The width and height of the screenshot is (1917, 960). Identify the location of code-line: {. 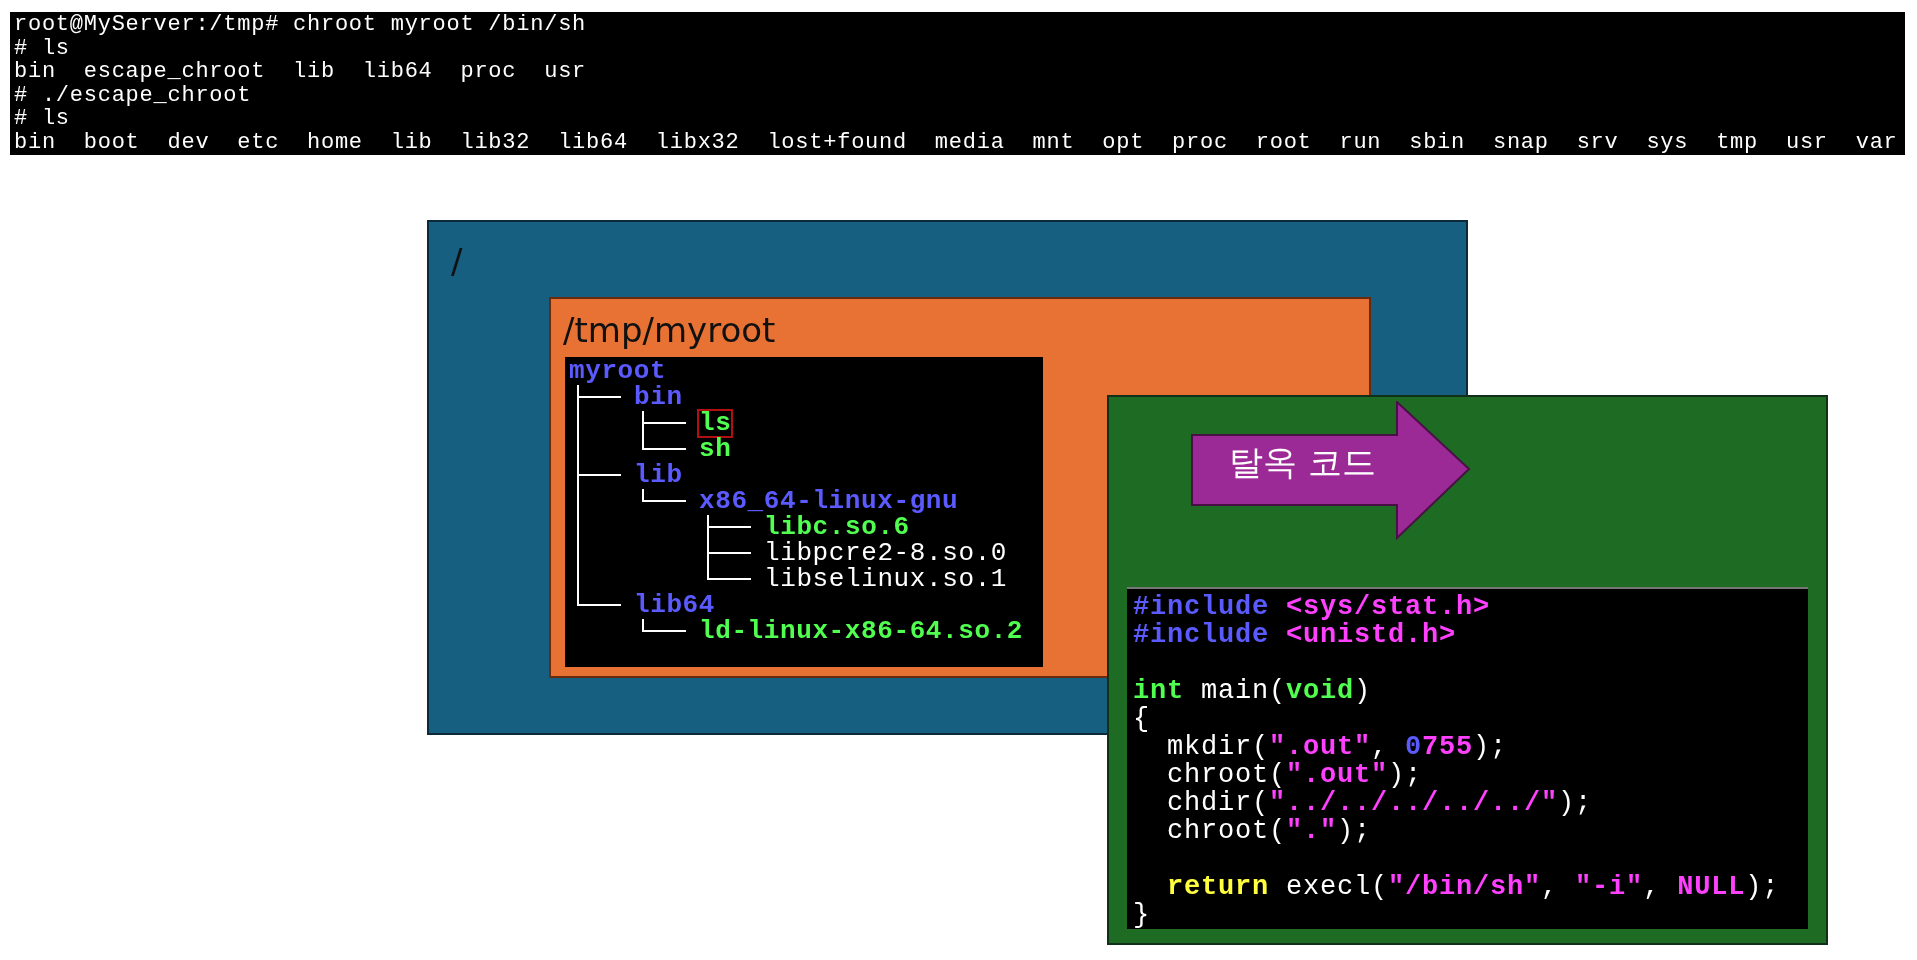
(1141, 719).